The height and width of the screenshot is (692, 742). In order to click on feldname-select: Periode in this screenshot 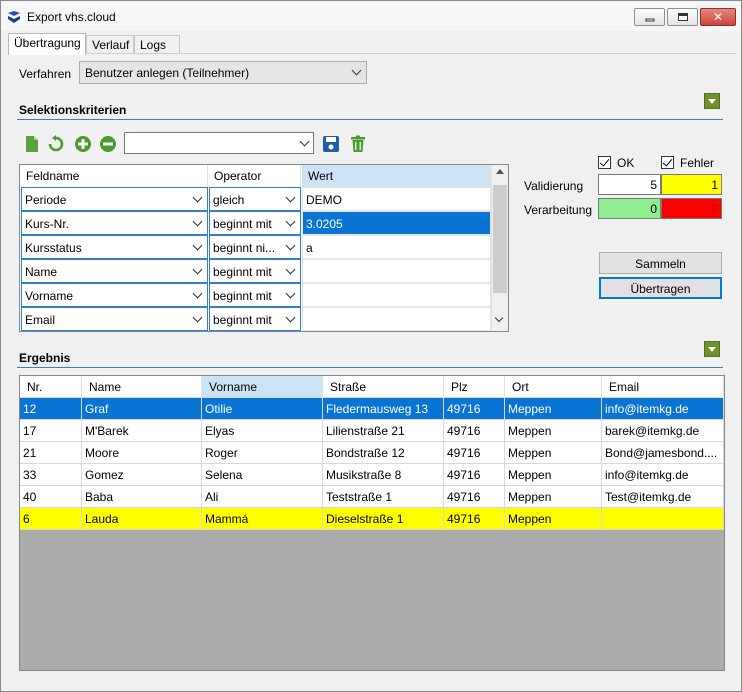, I will do `click(114, 199)`.